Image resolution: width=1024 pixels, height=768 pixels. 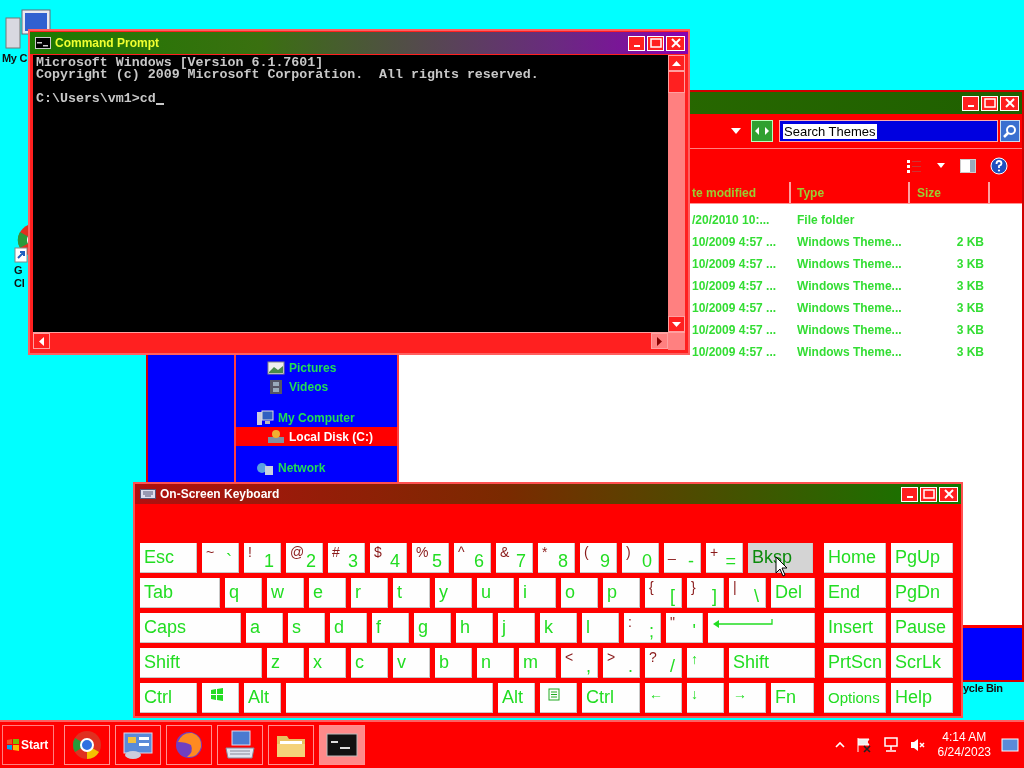 What do you see at coordinates (855, 558) in the screenshot?
I see `keyboard-key: Home` at bounding box center [855, 558].